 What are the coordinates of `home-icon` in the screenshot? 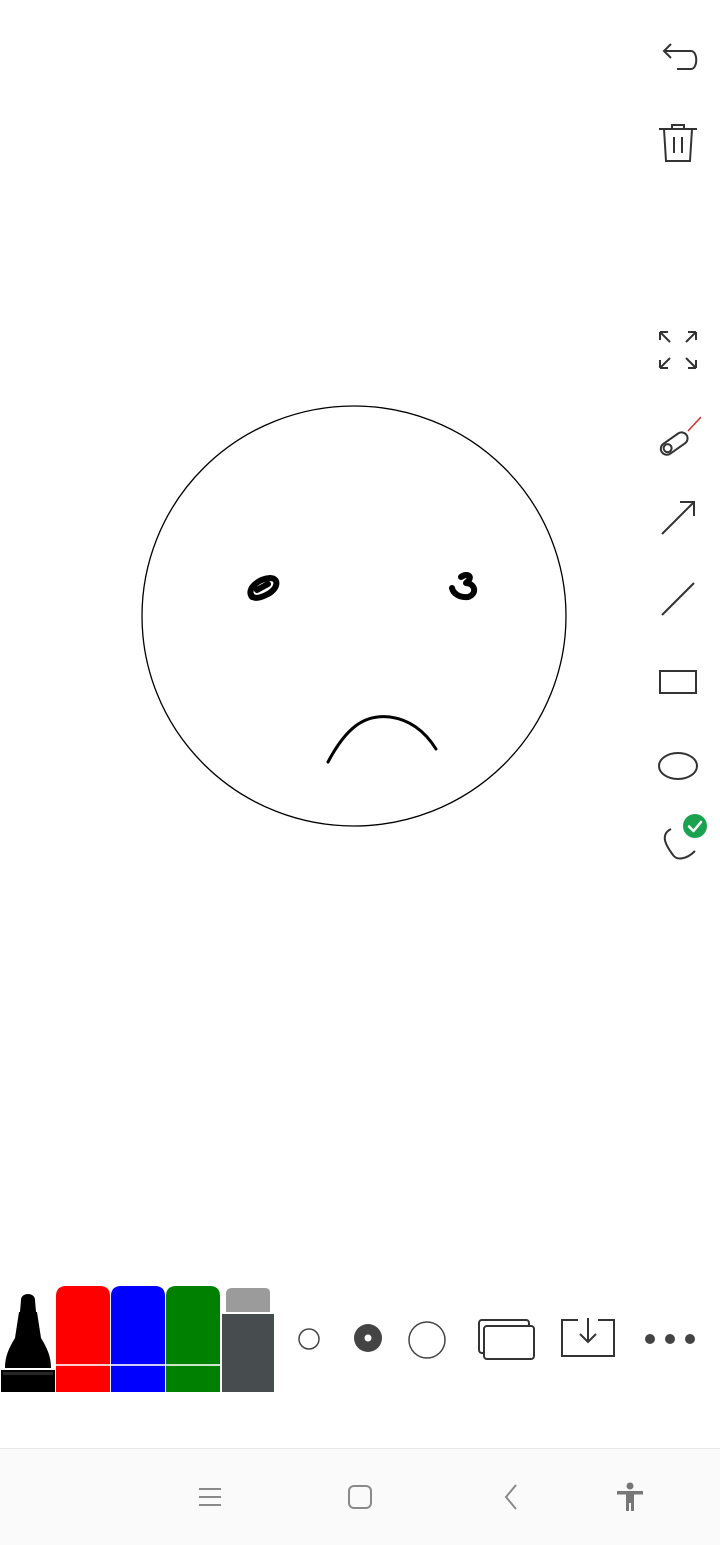 It's located at (360, 1497).